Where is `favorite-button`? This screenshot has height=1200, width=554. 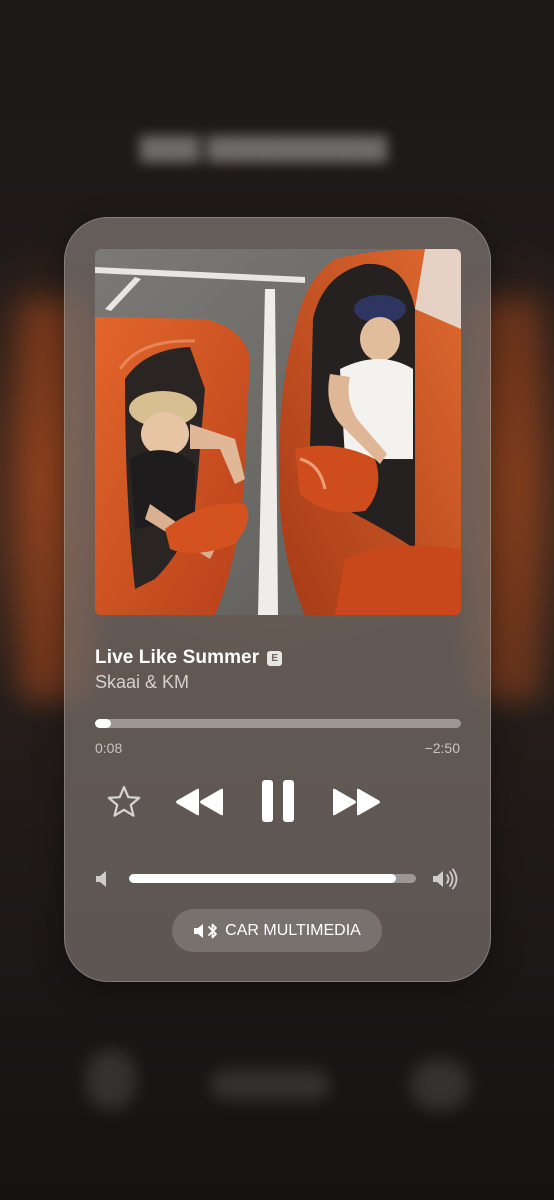 favorite-button is located at coordinates (124, 802).